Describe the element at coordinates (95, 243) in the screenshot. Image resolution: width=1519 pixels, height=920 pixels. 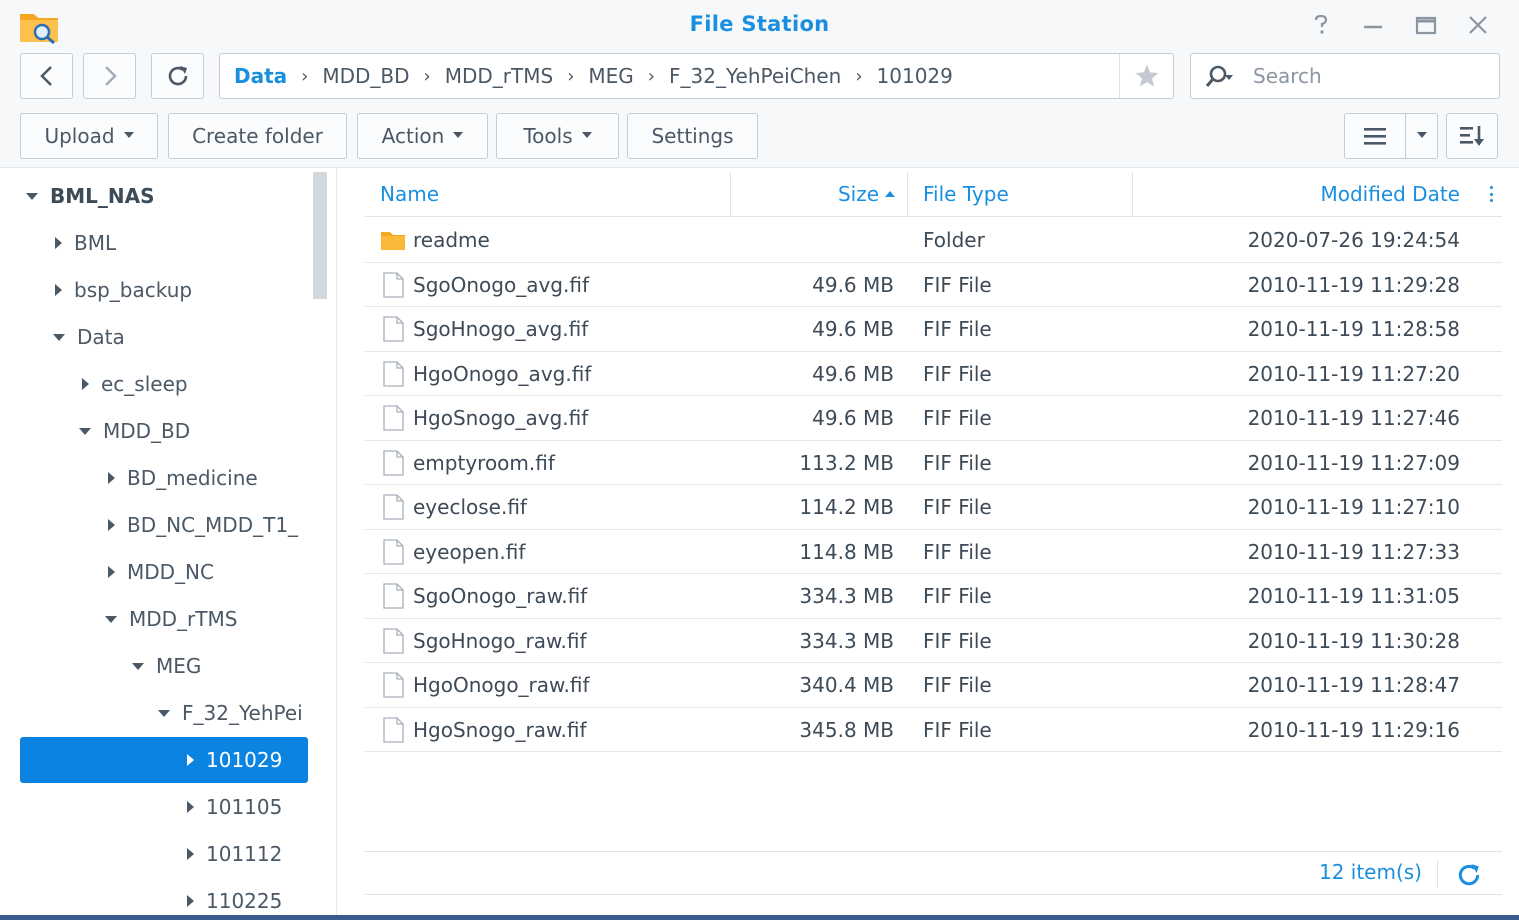
I see `tree-item-label: BML` at that location.